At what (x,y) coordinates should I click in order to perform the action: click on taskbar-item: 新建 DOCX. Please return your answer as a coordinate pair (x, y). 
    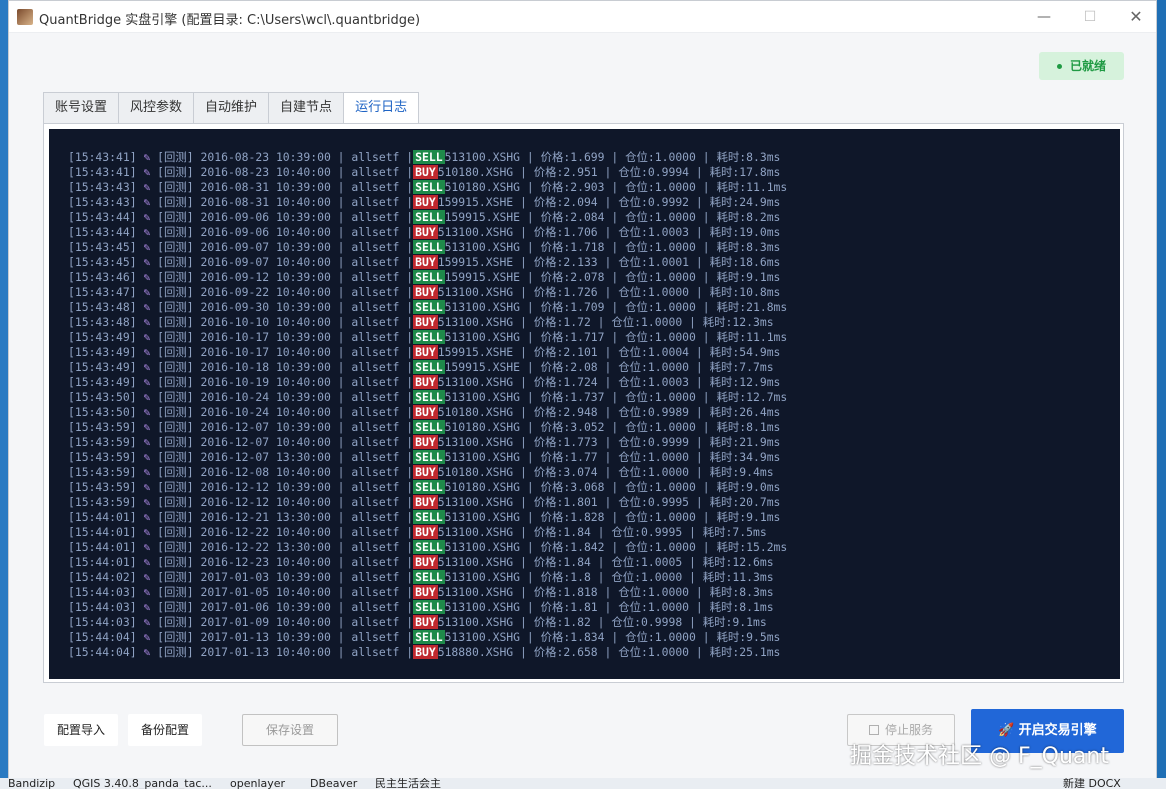
    Looking at the image, I should click on (1092, 783).